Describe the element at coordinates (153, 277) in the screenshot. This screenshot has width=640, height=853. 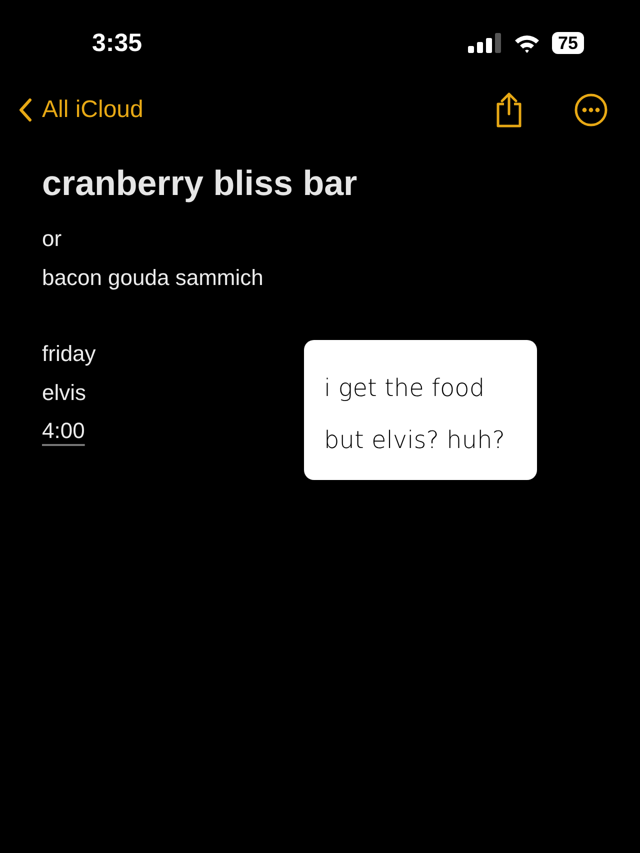
I see `note-line: bacon gouda sammich` at that location.